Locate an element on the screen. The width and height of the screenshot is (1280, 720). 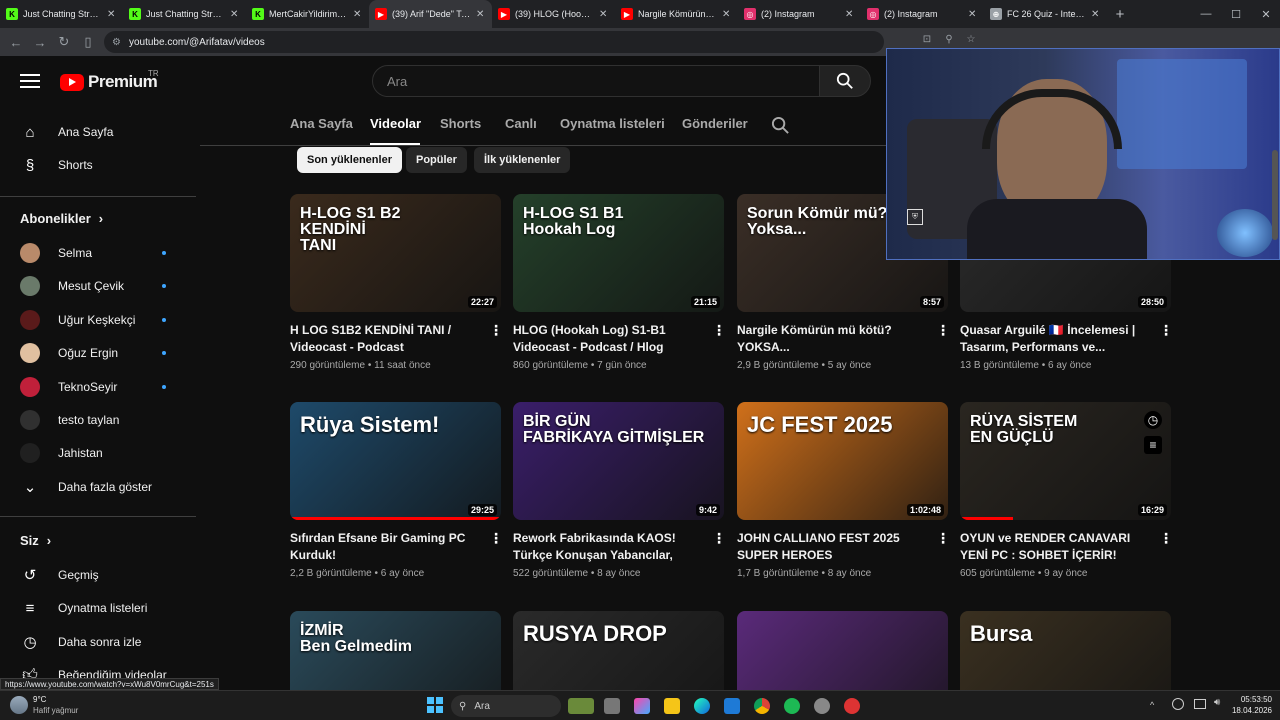
subscriptions-header: Abonelikler › is located at coordinates (61, 218).